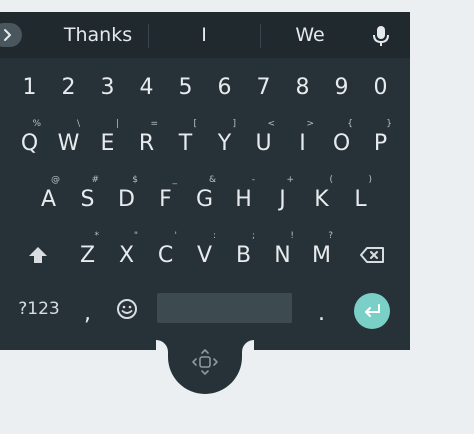  I want to click on key-r: = R, so click(146, 143).